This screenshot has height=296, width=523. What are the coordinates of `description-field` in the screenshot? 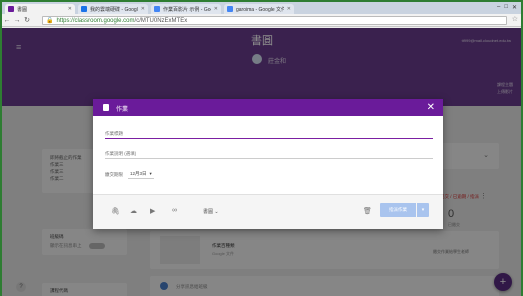 It's located at (269, 154).